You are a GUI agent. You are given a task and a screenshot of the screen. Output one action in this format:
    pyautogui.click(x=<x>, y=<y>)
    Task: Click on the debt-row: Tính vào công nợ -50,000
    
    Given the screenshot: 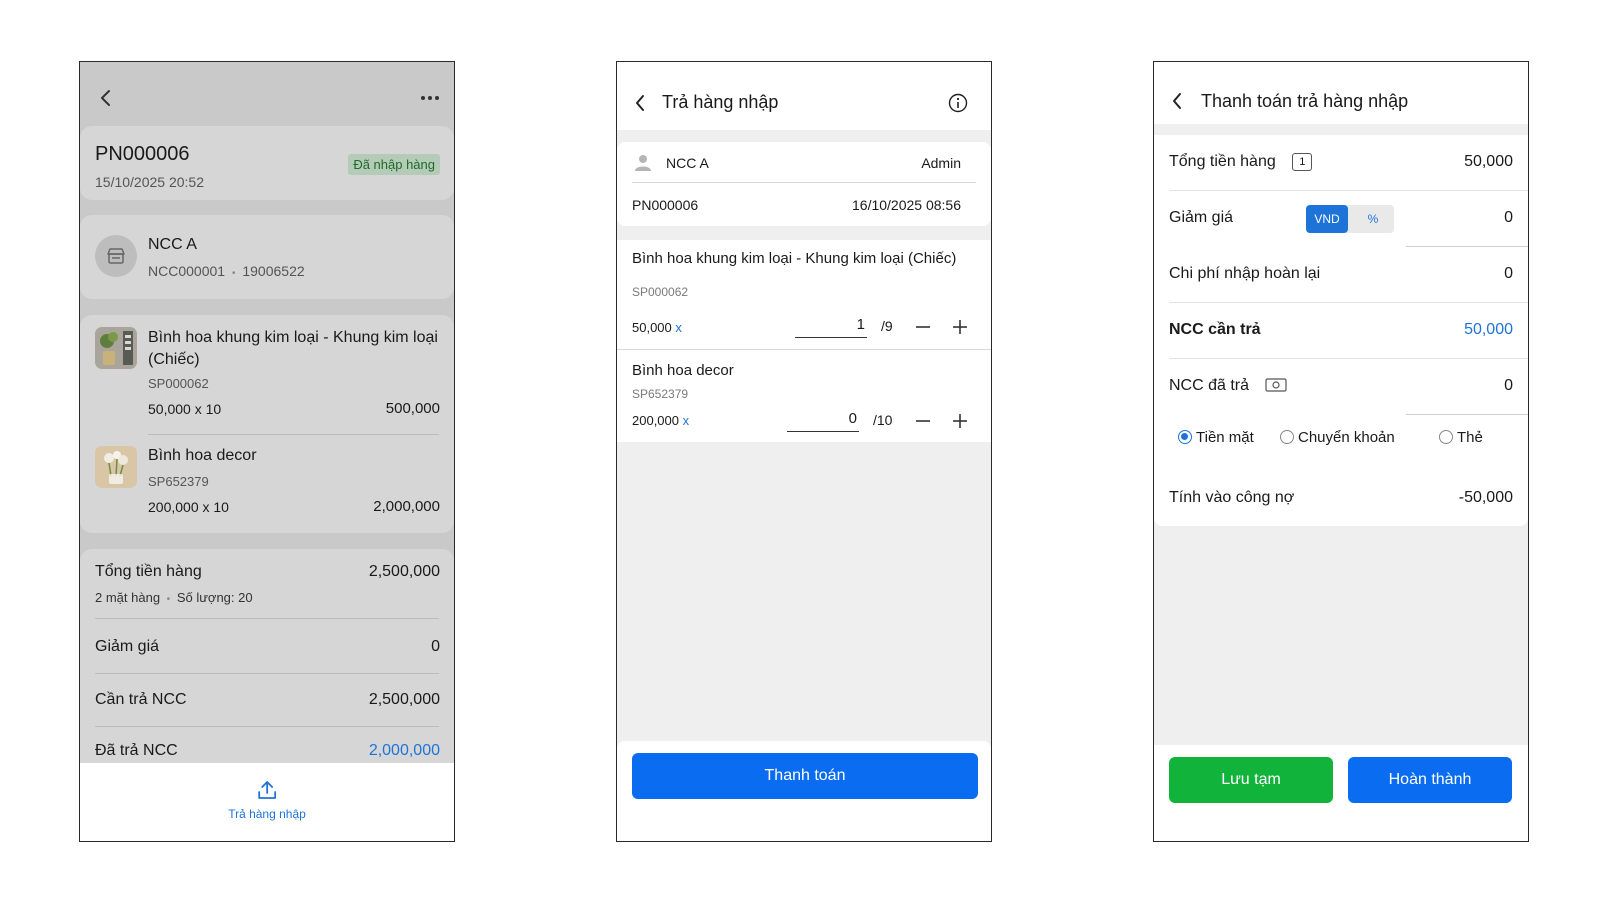 What is the action you would take?
    pyautogui.click(x=1341, y=498)
    